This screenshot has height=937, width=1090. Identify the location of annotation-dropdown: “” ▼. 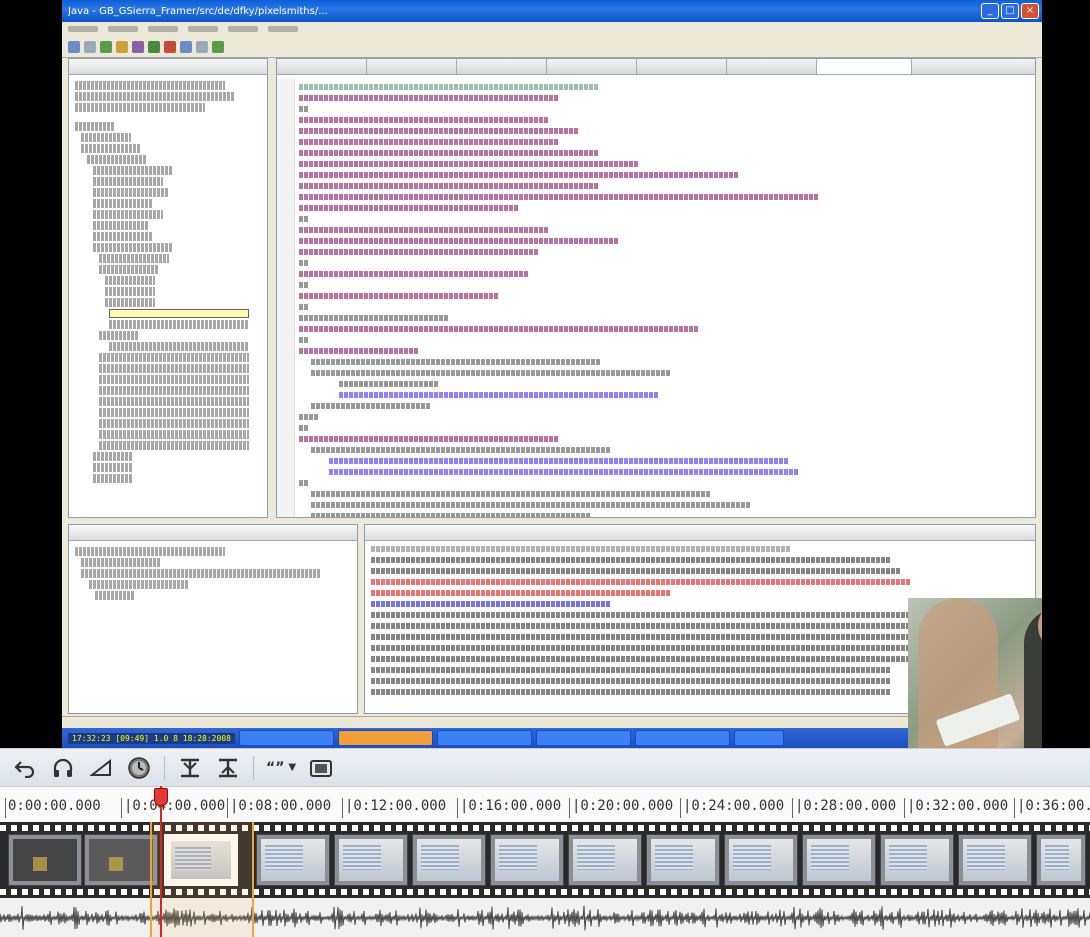
(281, 768).